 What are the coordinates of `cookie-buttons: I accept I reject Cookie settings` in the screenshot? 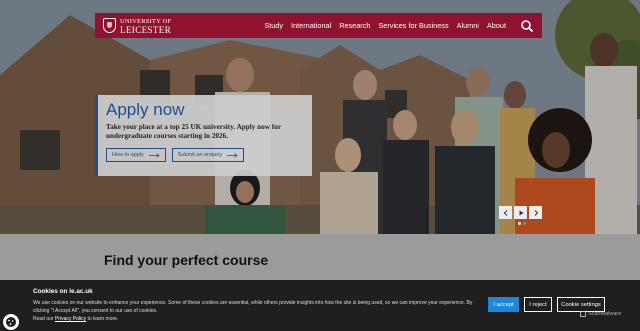 It's located at (546, 304).